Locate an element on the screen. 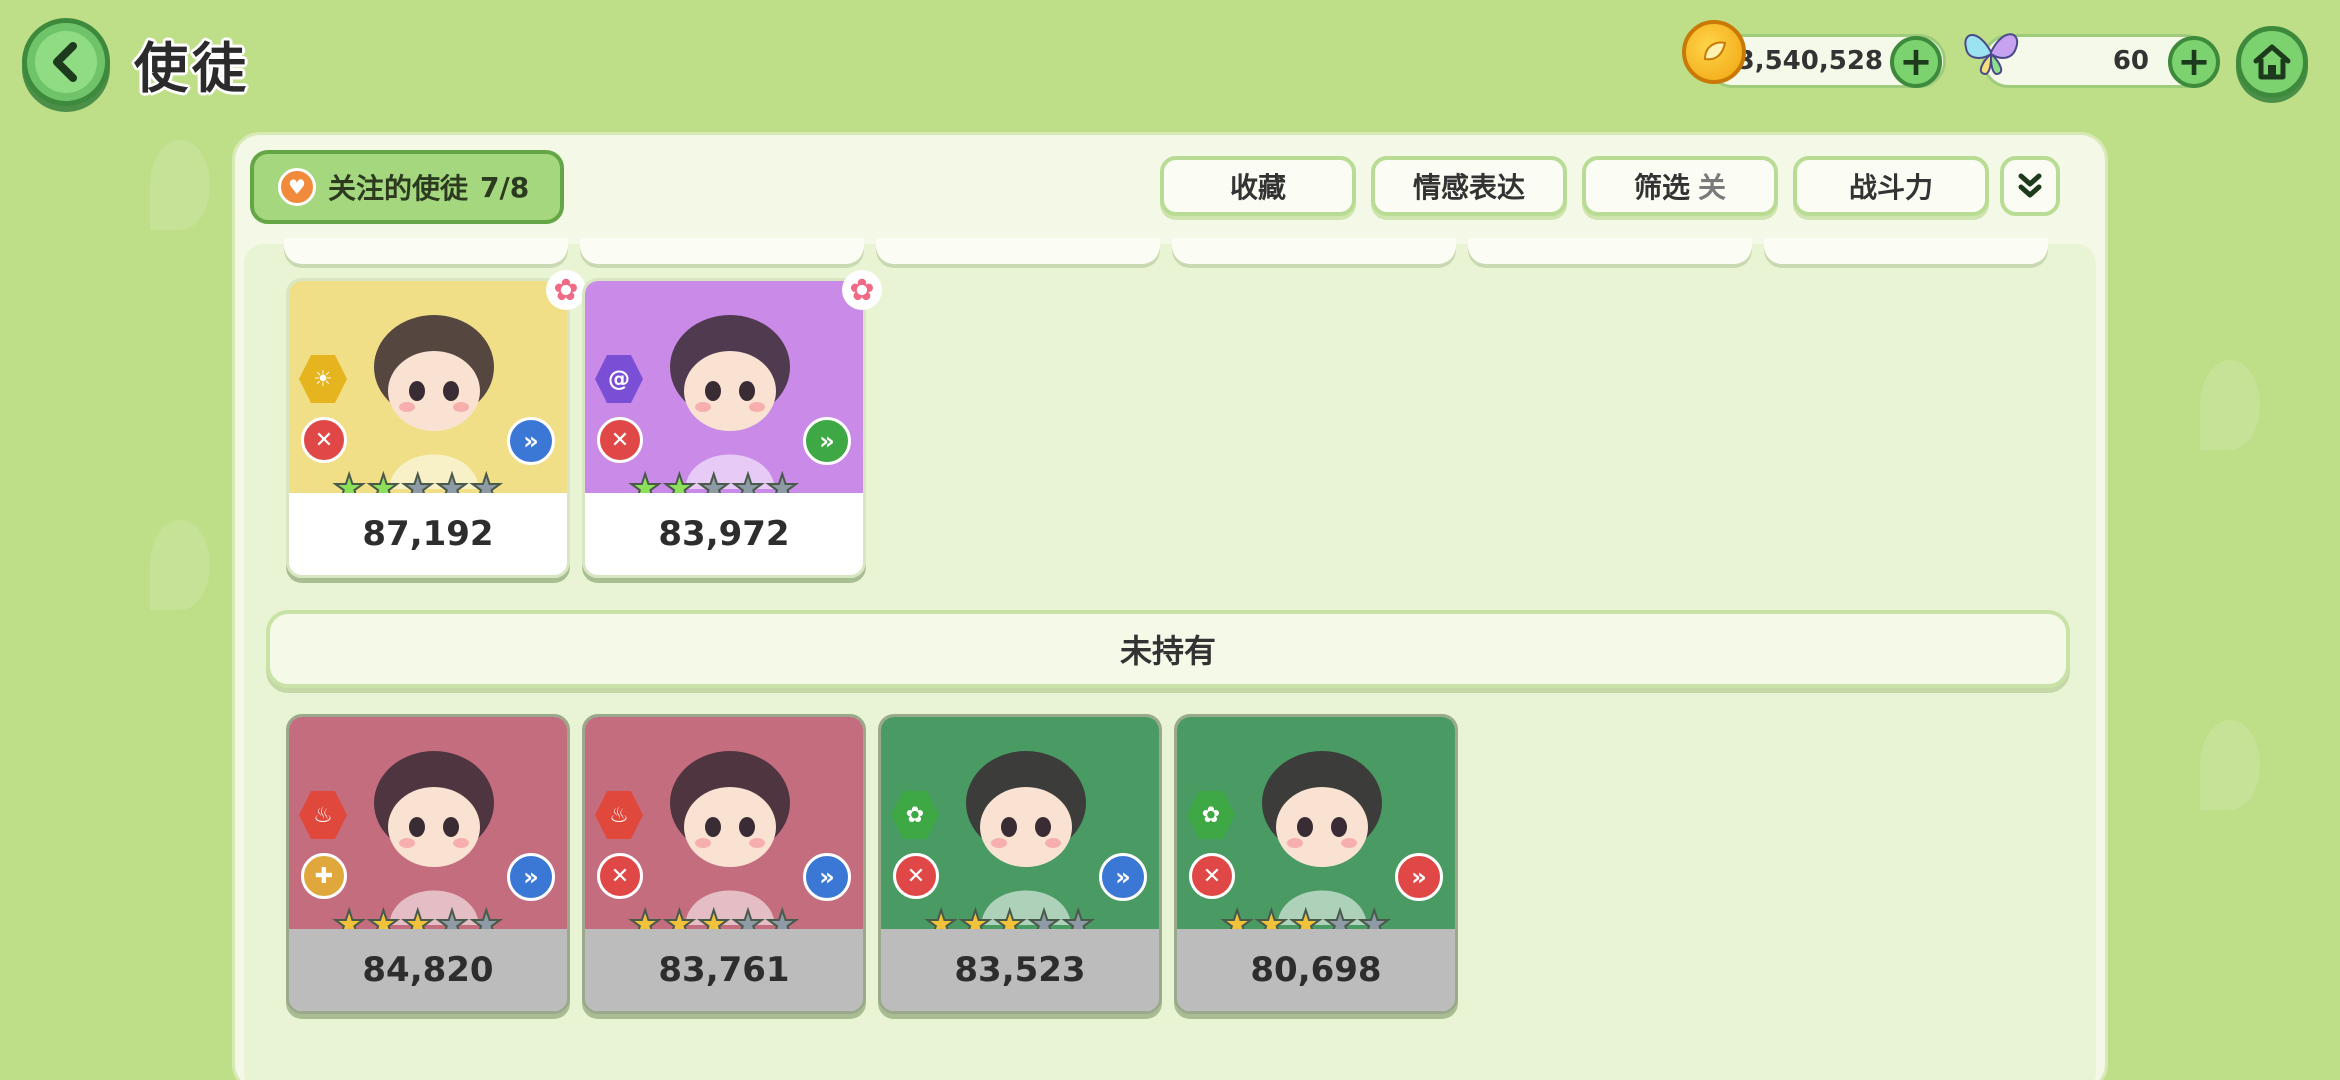 The width and height of the screenshot is (2340, 1080). emotion-button: 情感表达 is located at coordinates (1469, 186).